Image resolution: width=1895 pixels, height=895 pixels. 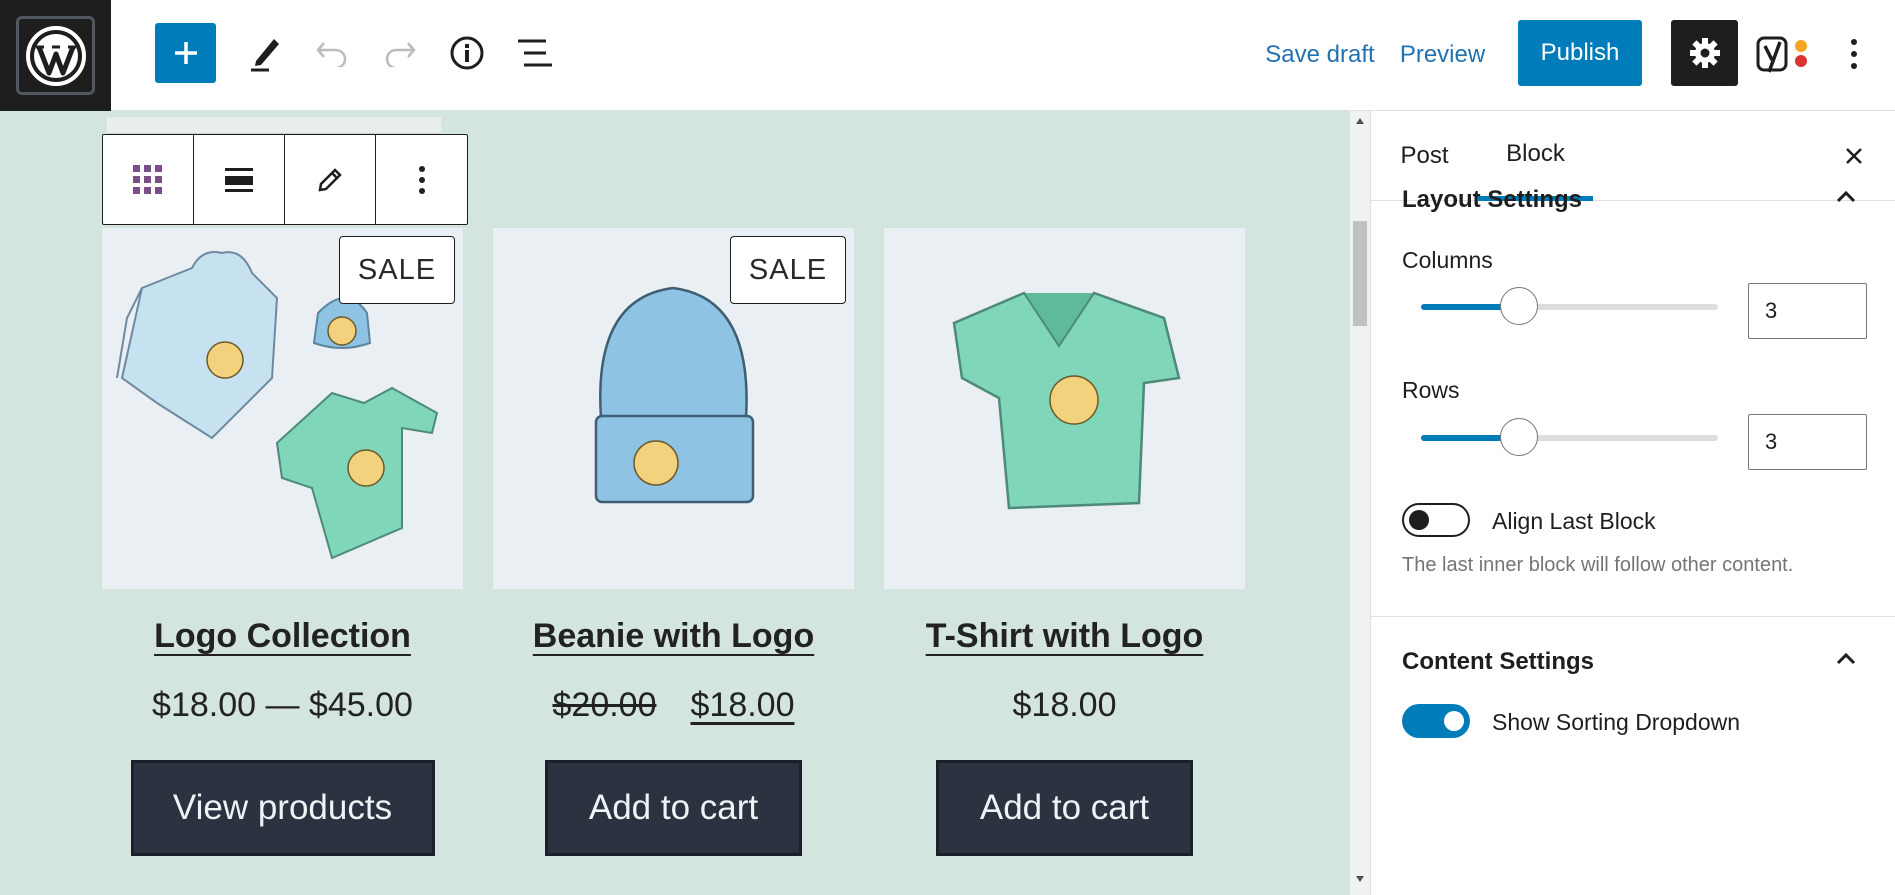 I want to click on tools-button, so click(x=265, y=53).